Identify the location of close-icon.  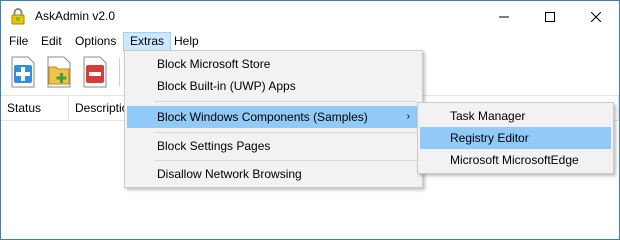
(596, 16).